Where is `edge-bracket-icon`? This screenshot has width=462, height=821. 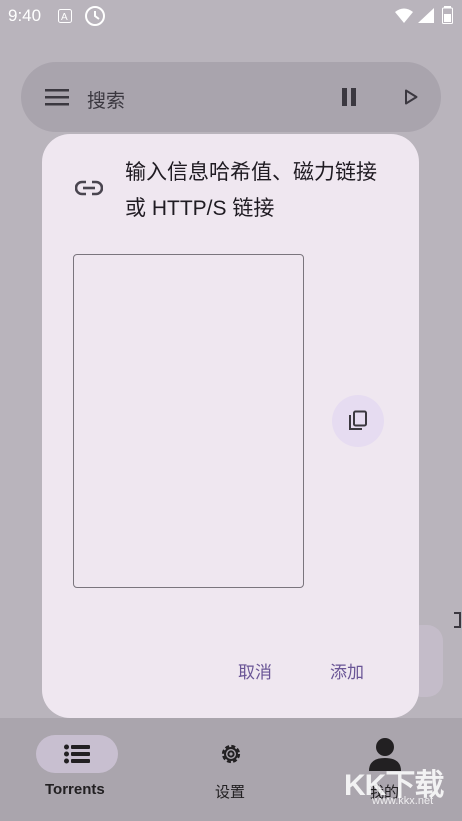 edge-bracket-icon is located at coordinates (457, 620).